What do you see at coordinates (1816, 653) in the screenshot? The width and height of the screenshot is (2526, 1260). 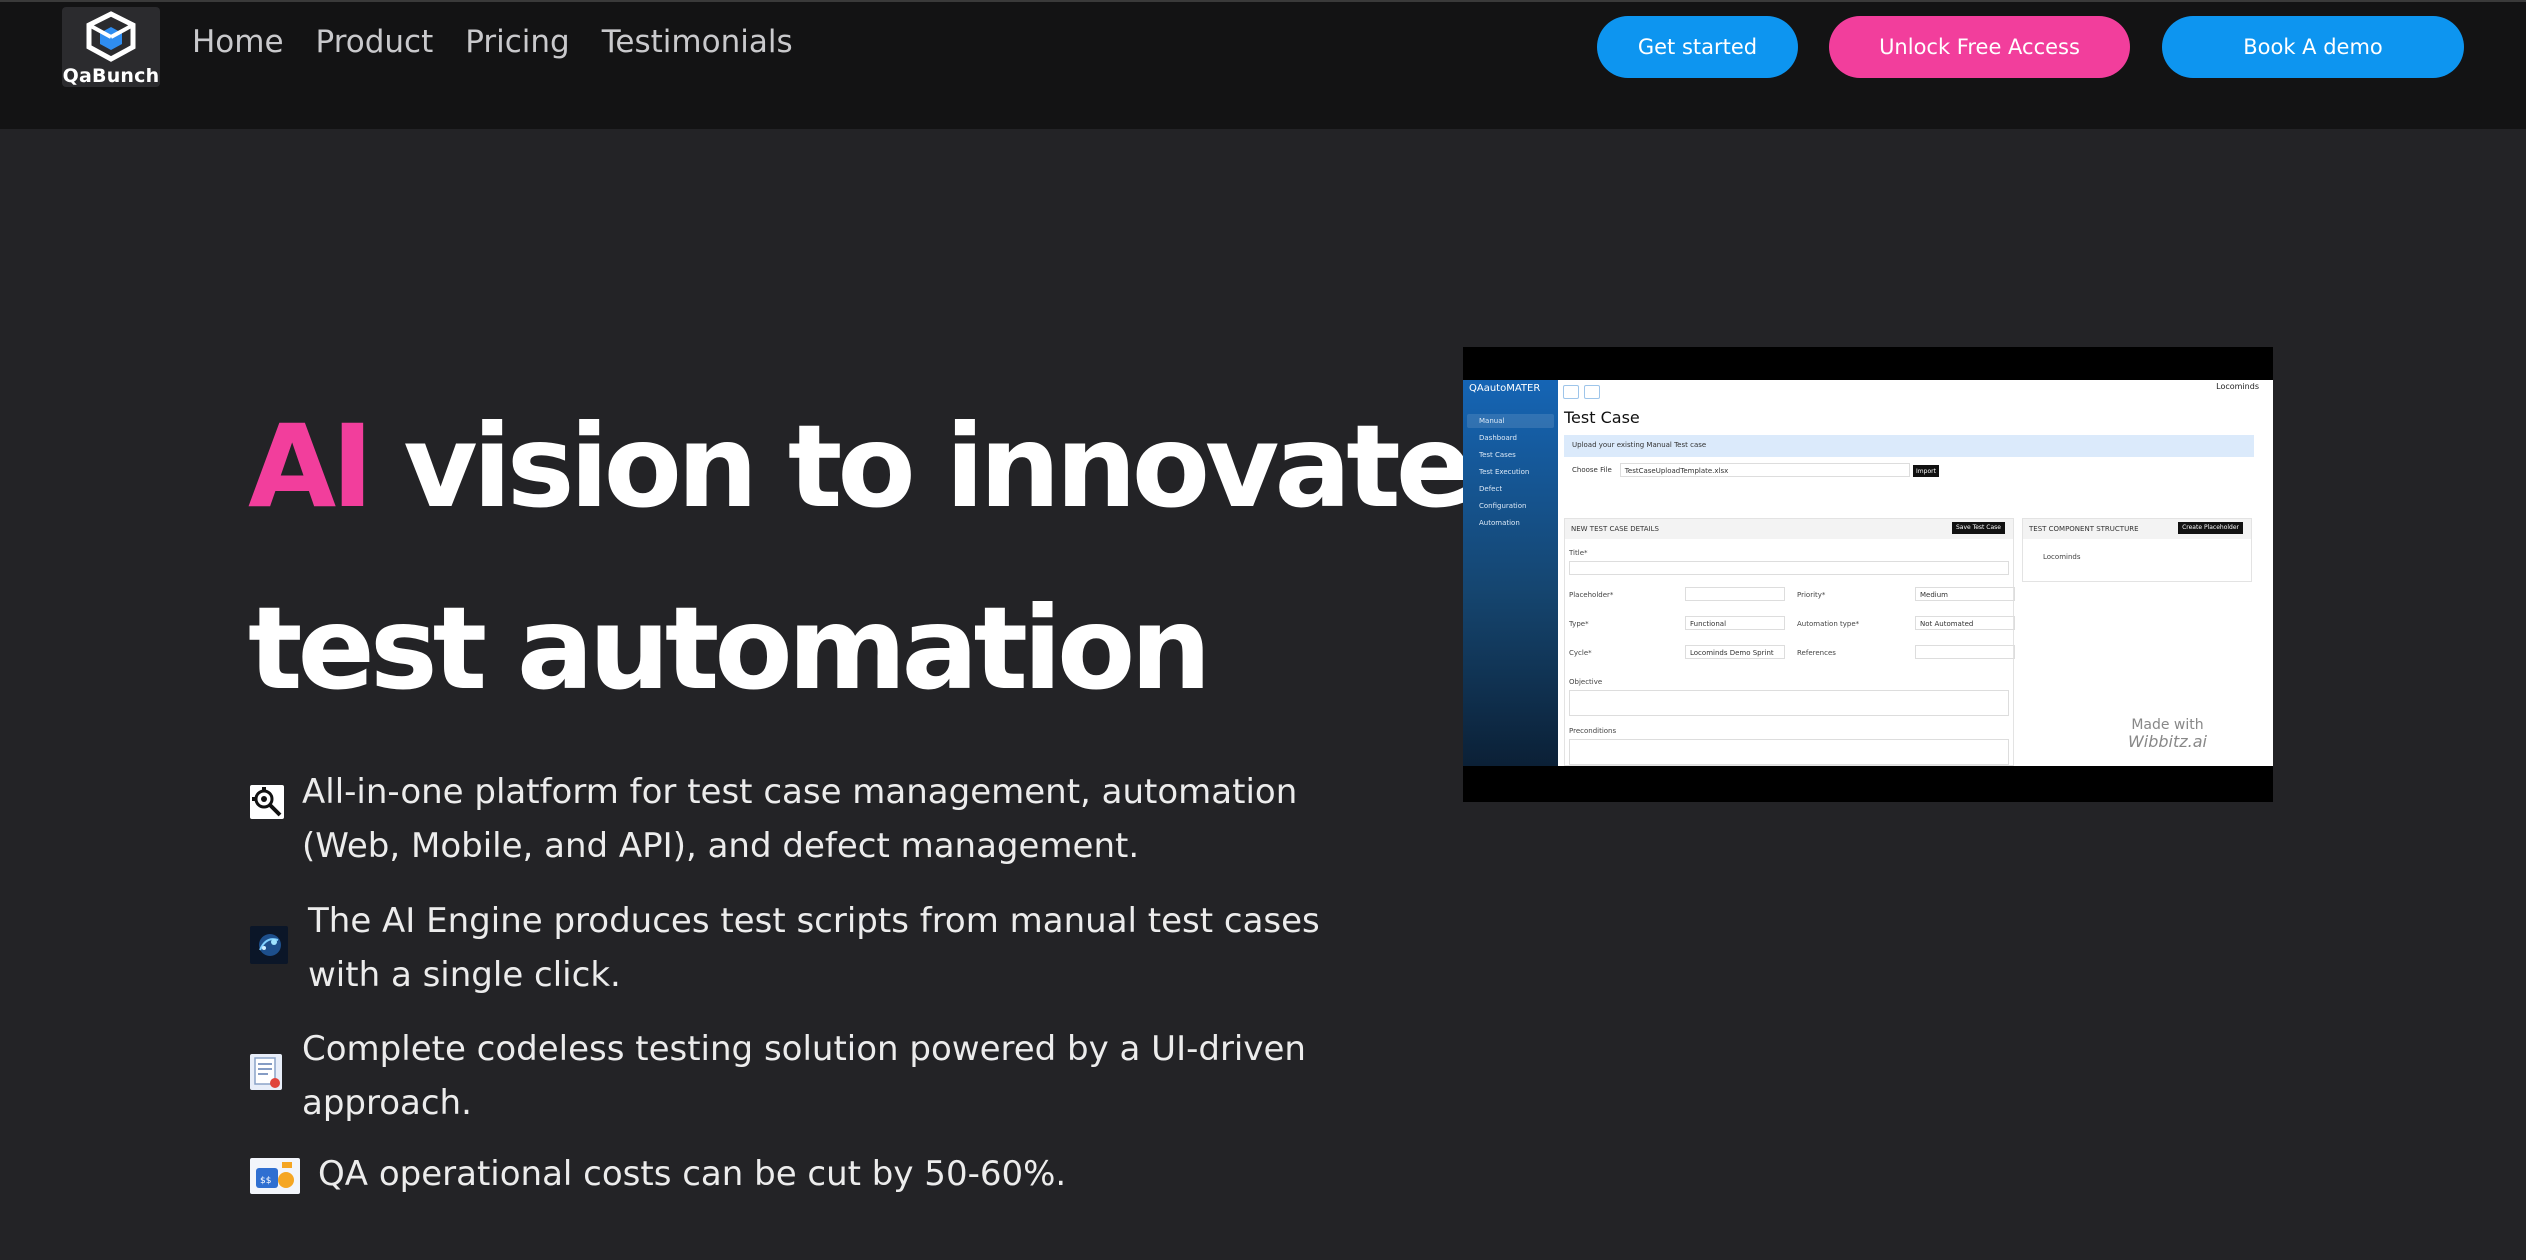 I see `app-field-label: References` at bounding box center [1816, 653].